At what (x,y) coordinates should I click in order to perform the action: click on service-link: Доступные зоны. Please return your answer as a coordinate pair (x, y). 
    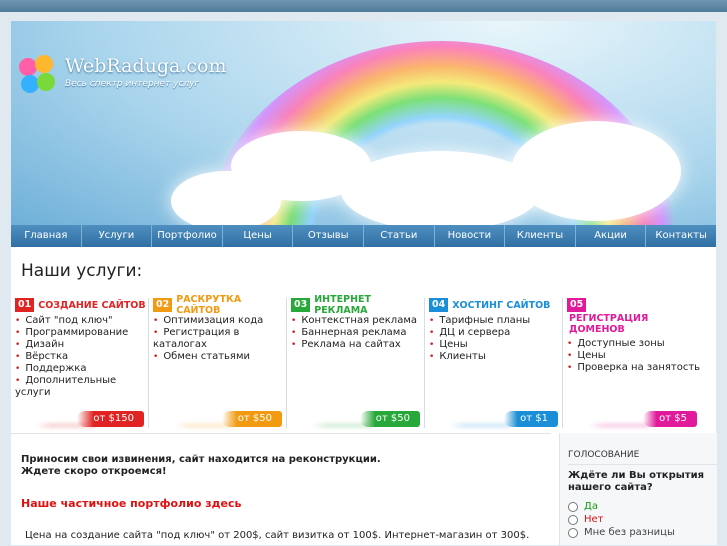
    Looking at the image, I should click on (634, 344).